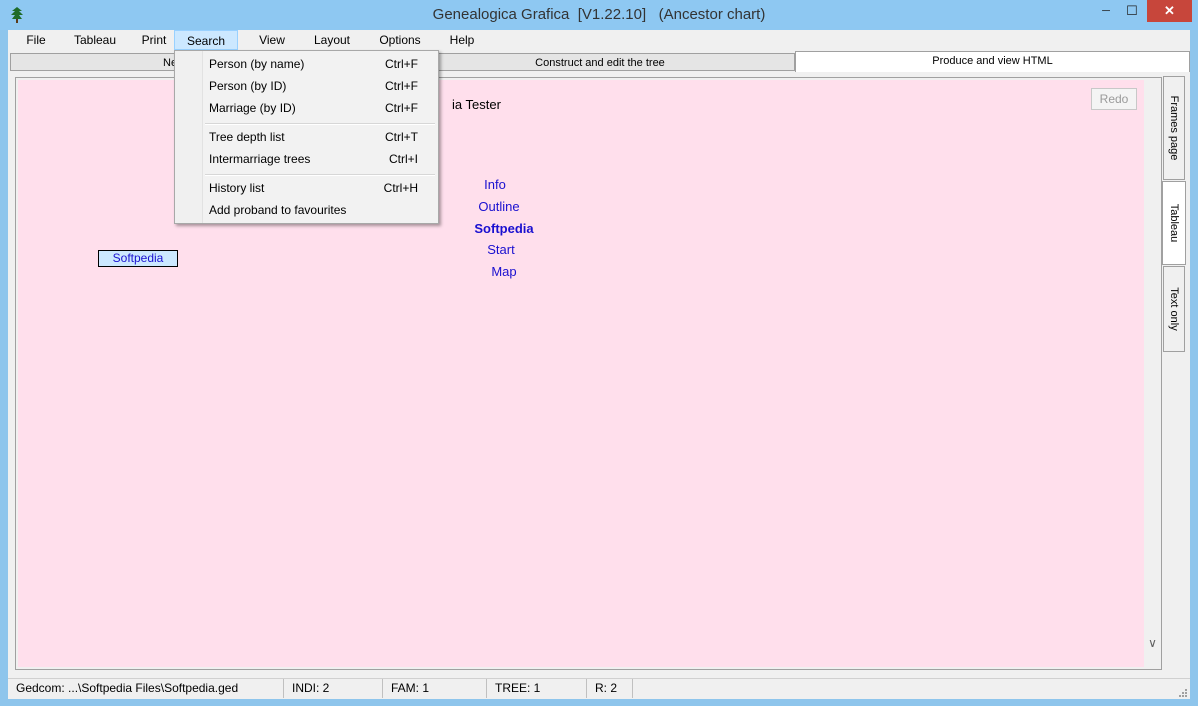 The image size is (1198, 706). Describe the element at coordinates (272, 40) in the screenshot. I see `menu-view: View` at that location.